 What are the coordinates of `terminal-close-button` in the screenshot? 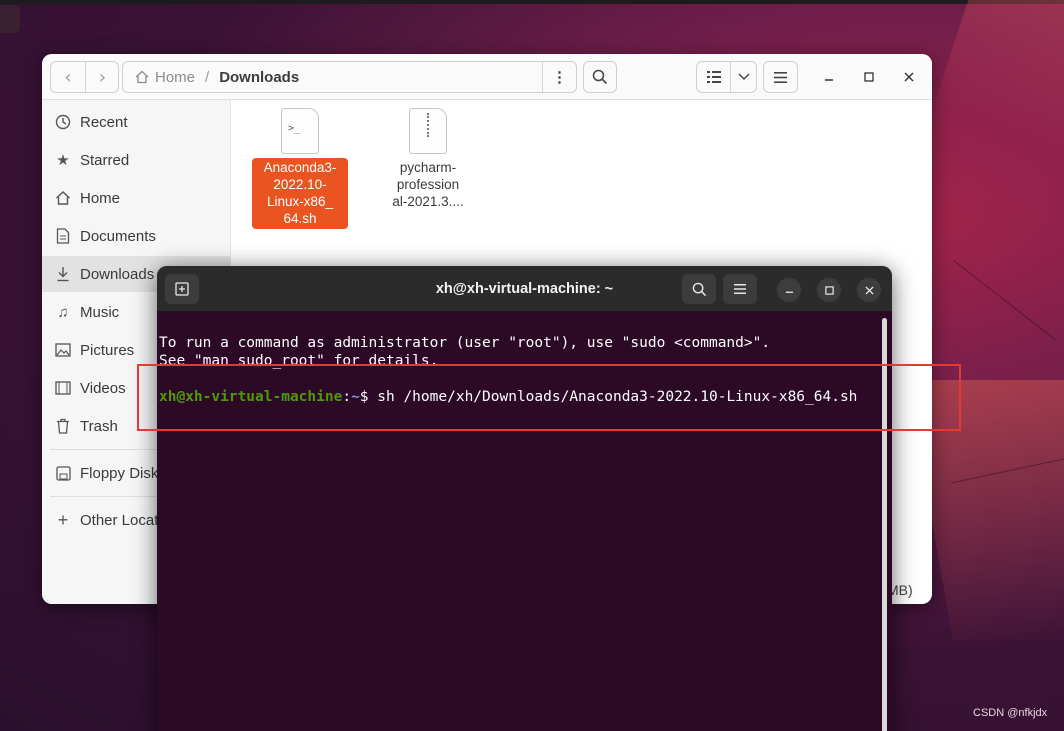 It's located at (869, 290).